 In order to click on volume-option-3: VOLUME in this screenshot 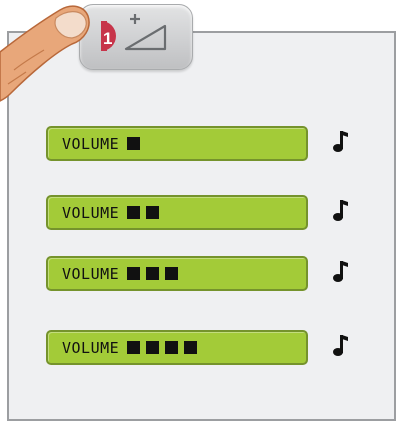, I will do `click(177, 273)`.